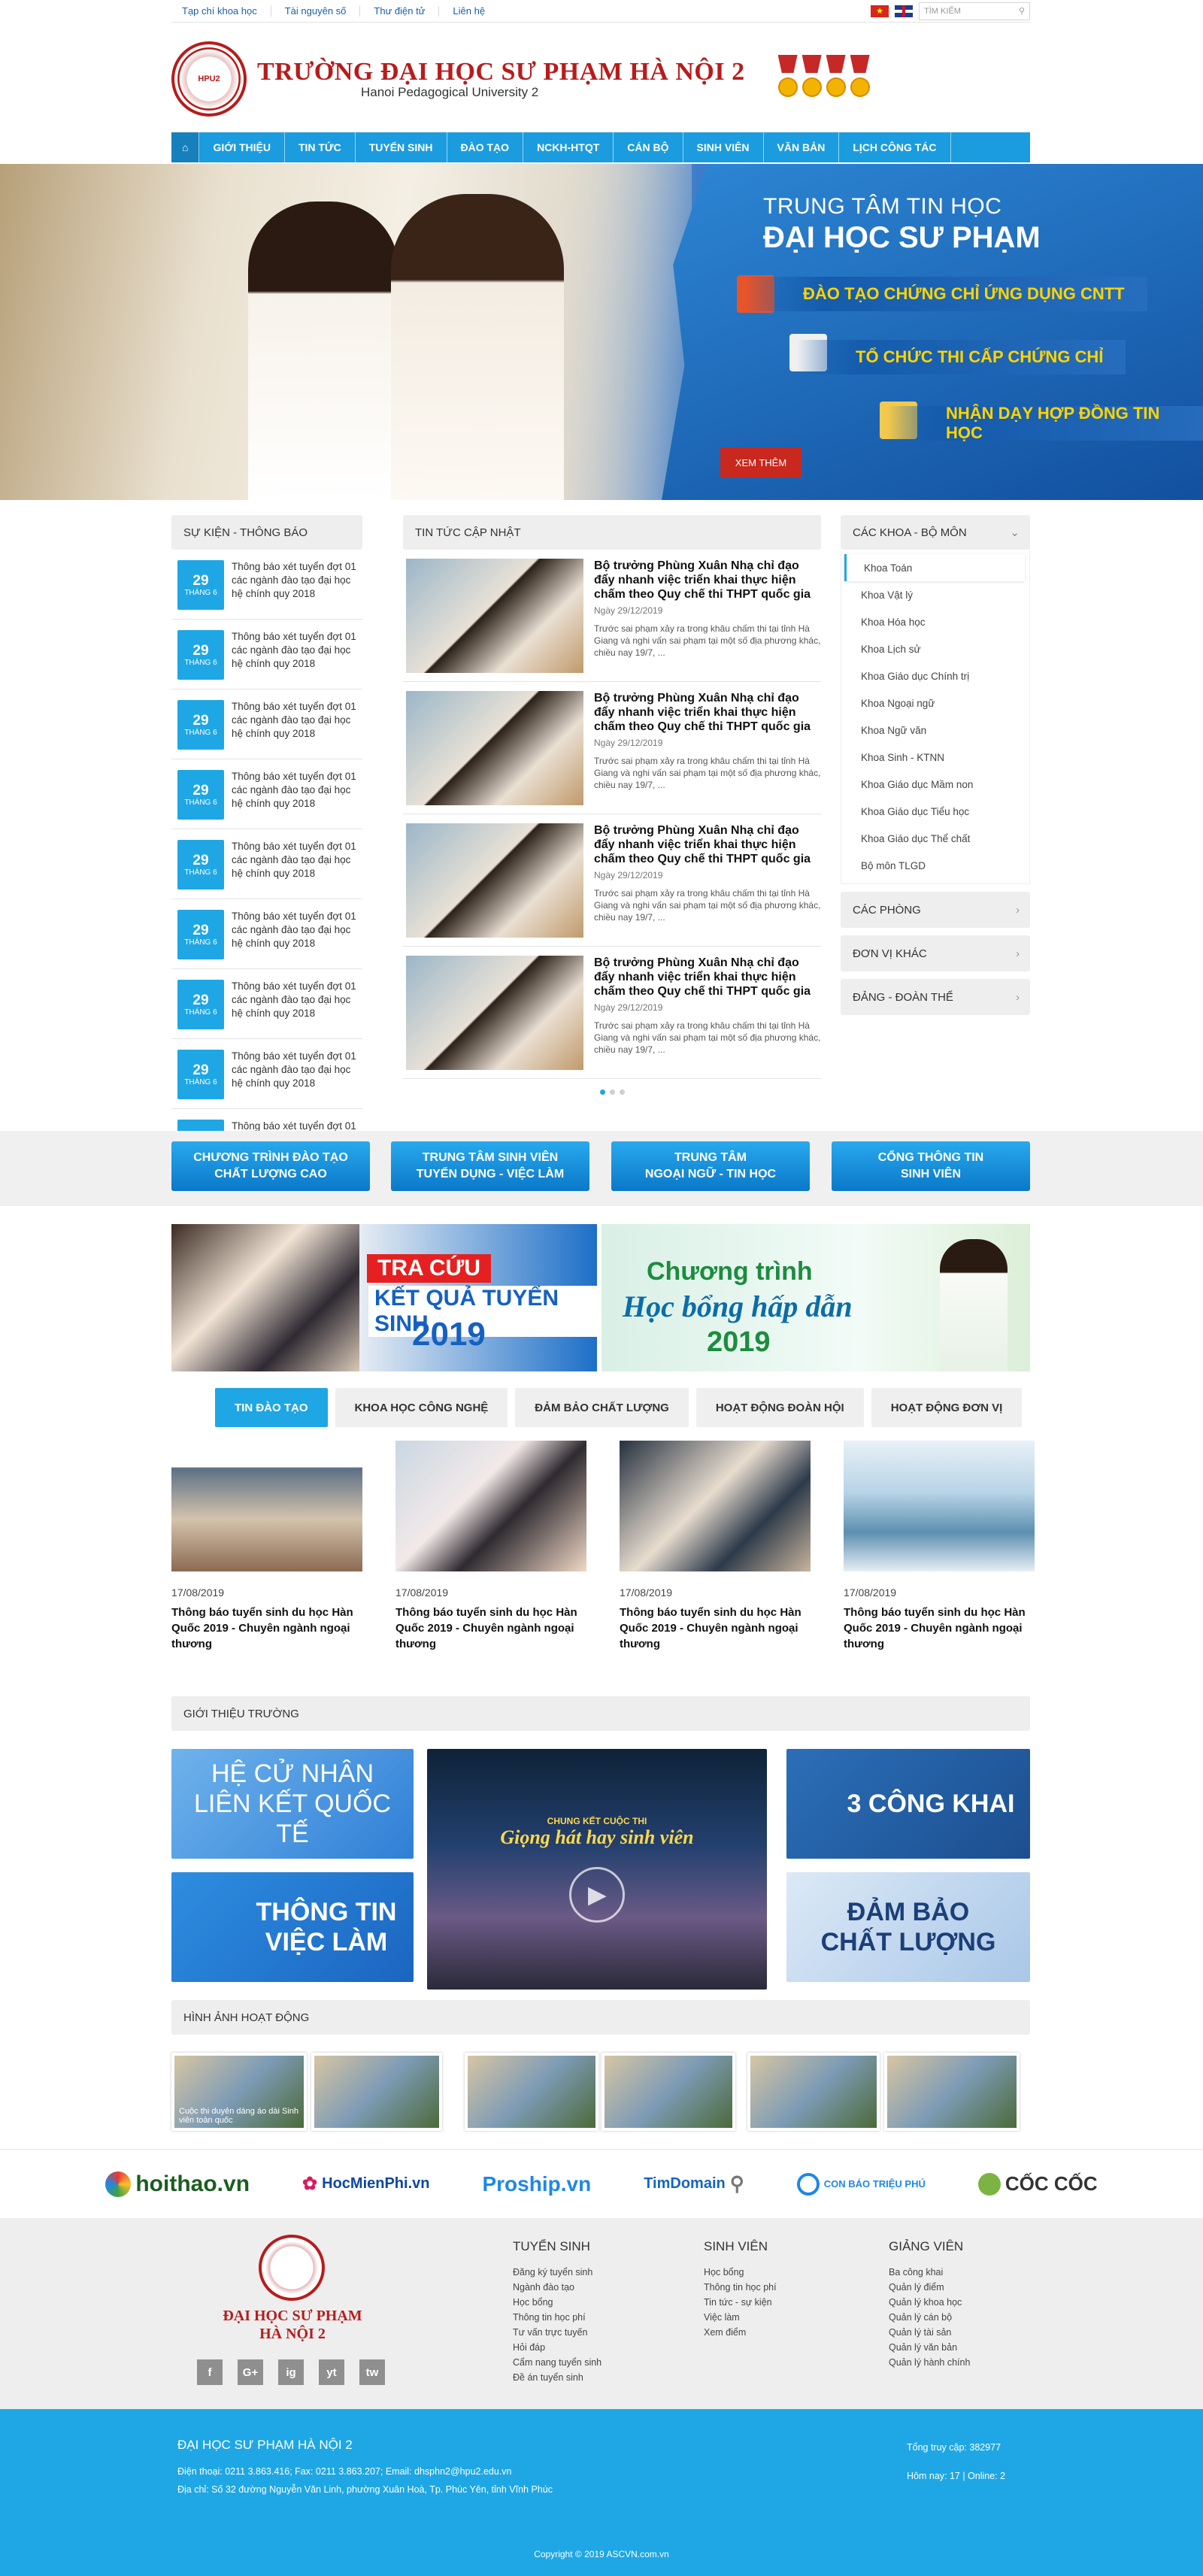 The image size is (1203, 2576). I want to click on tile-3-public: 3 CÔNG KHAI, so click(908, 1804).